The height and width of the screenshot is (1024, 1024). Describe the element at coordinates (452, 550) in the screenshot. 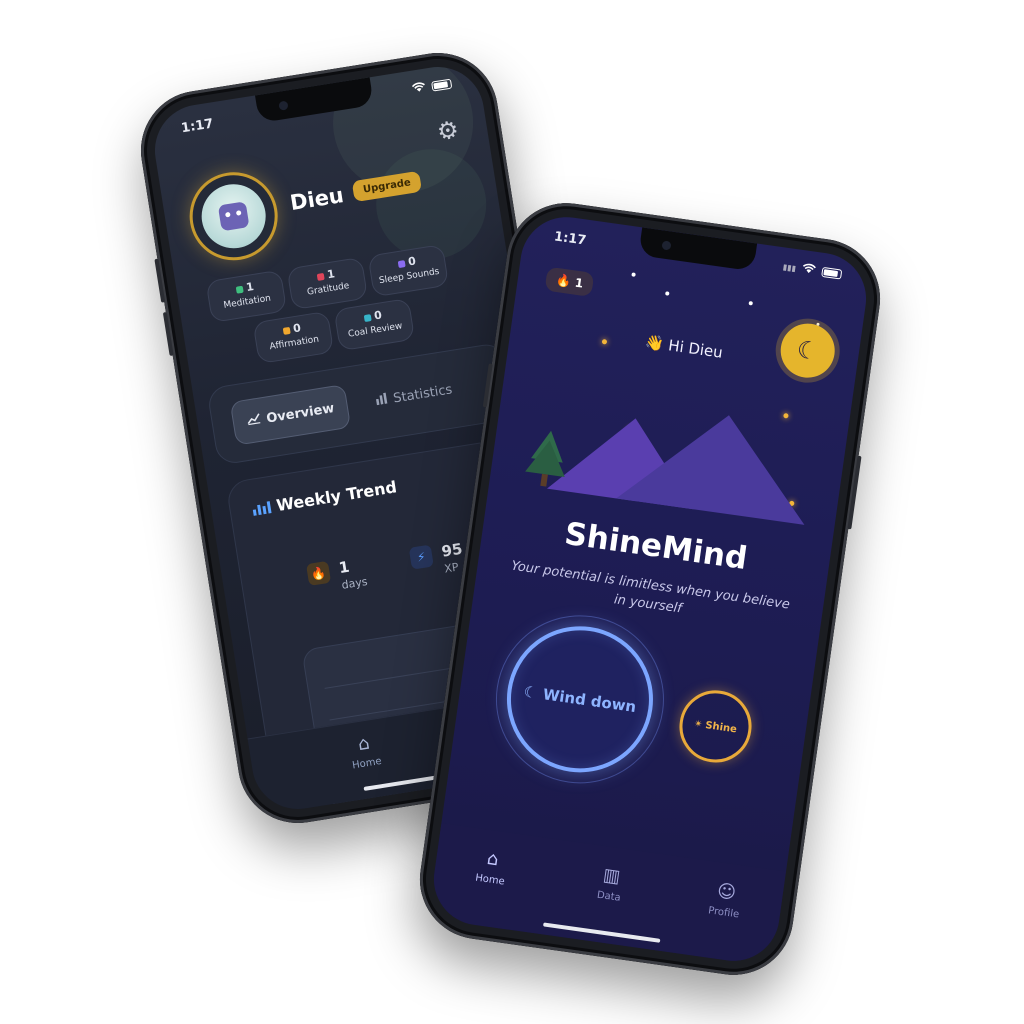

I see `xp-value: 95` at that location.